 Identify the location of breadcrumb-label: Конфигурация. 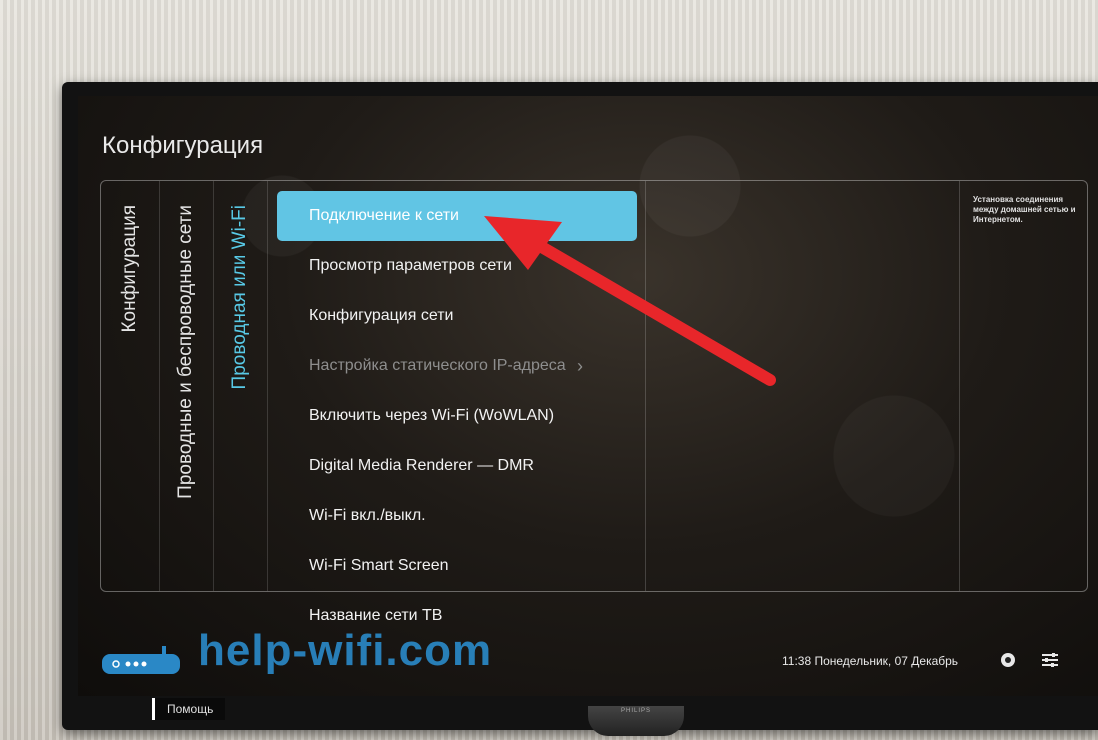
(129, 269).